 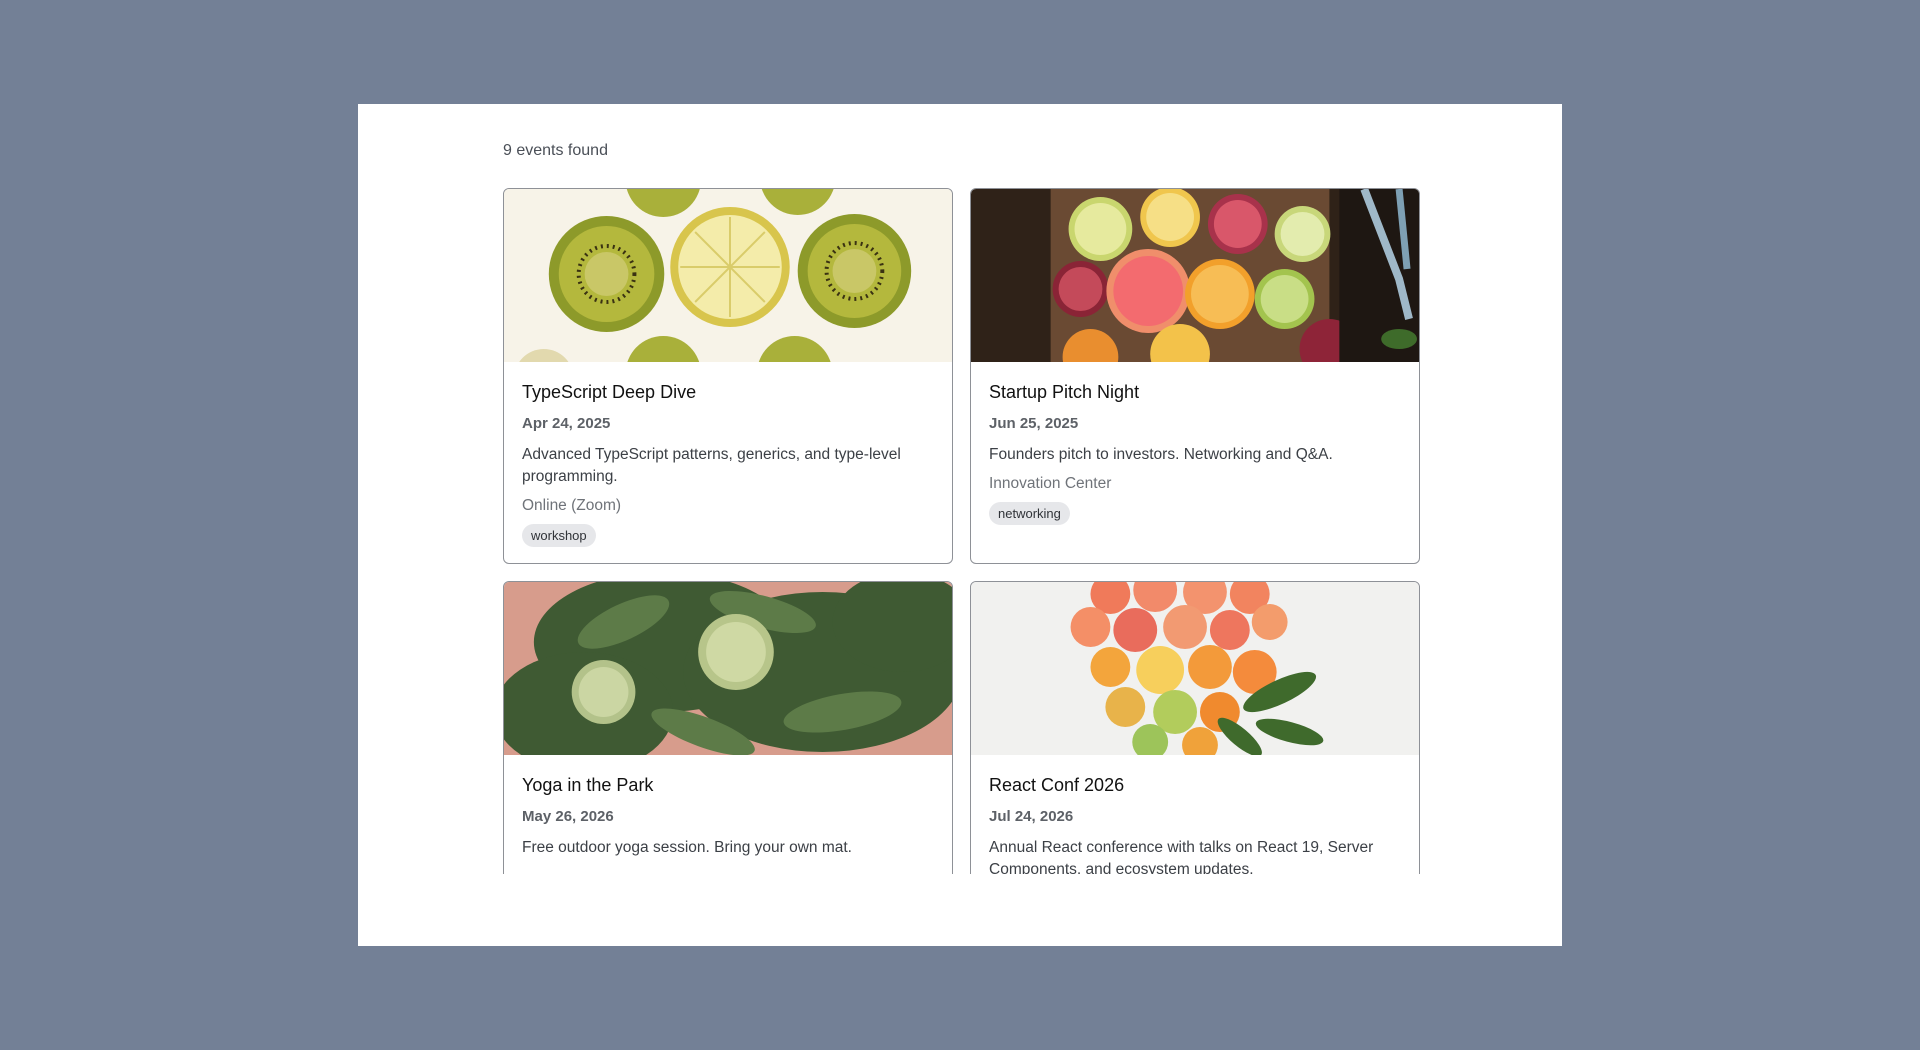 I want to click on event-date: May 26, 2026, so click(x=568, y=816).